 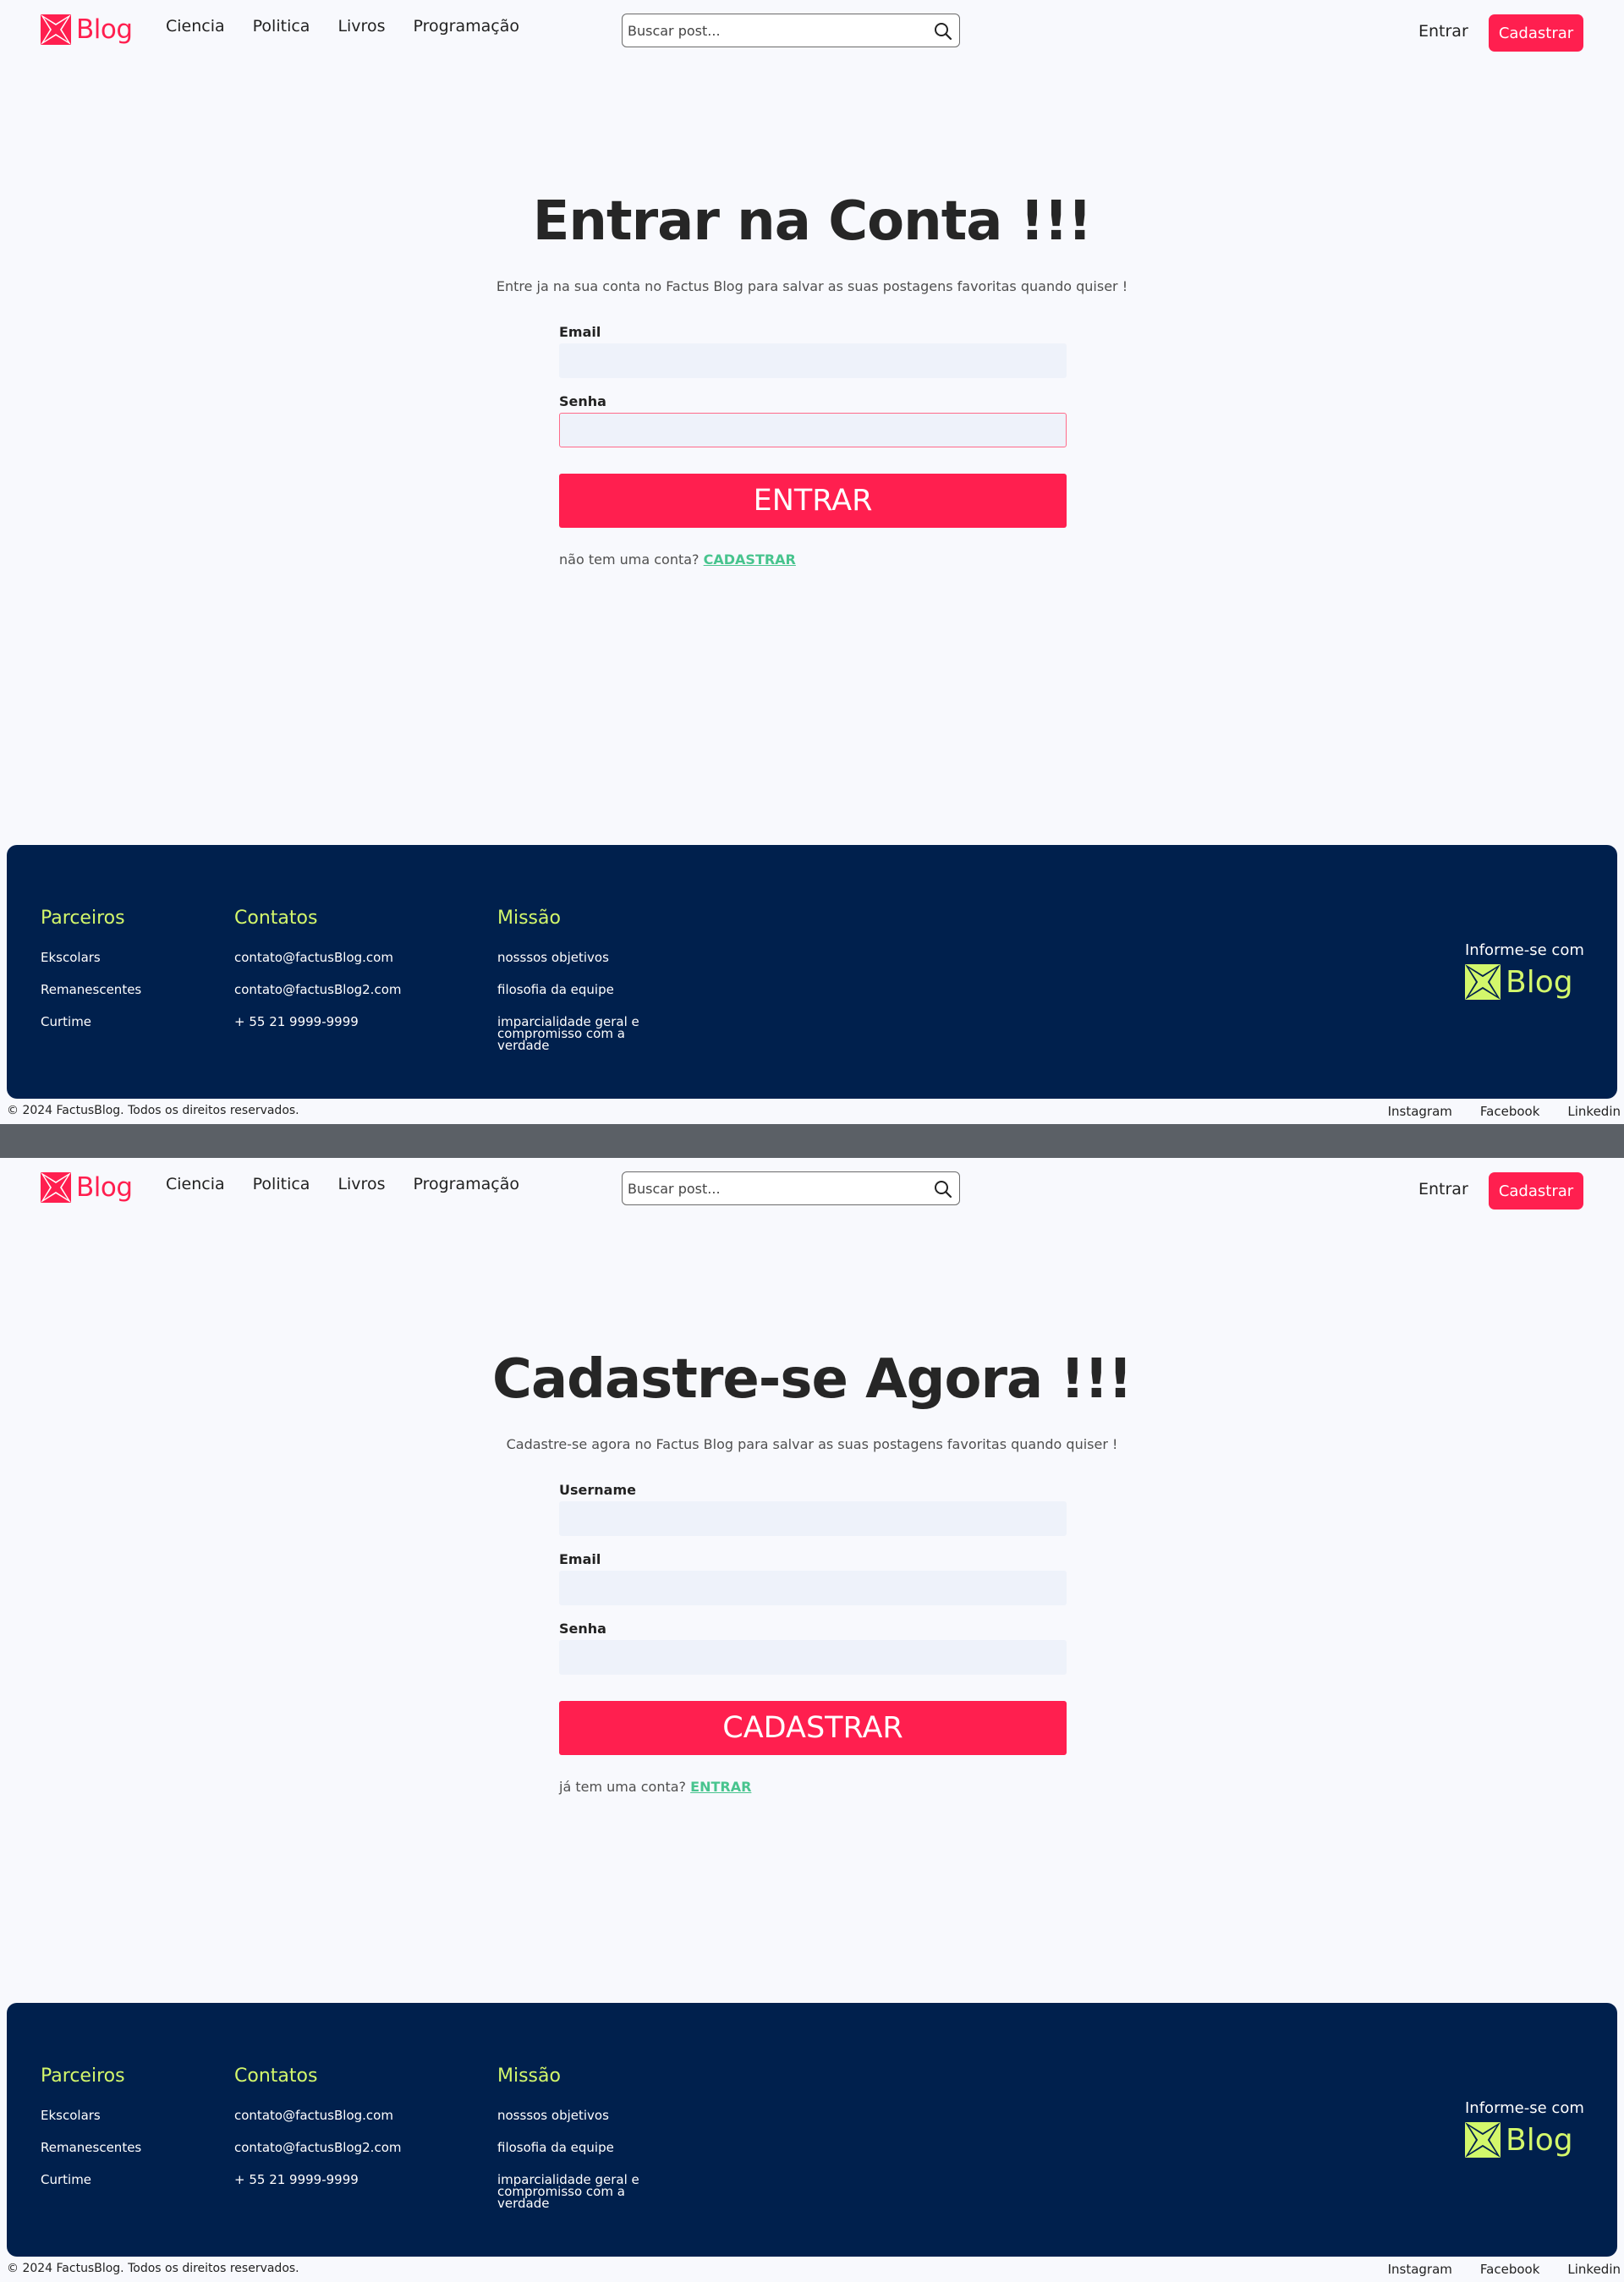 I want to click on page-title: Entrar na Conta !!!, so click(x=812, y=221).